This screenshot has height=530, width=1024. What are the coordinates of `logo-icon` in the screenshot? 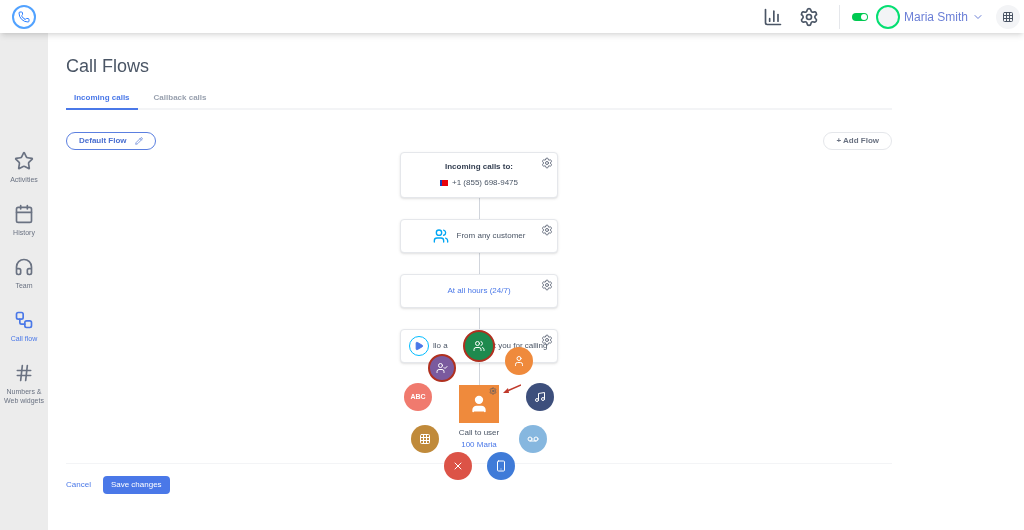 It's located at (24, 16).